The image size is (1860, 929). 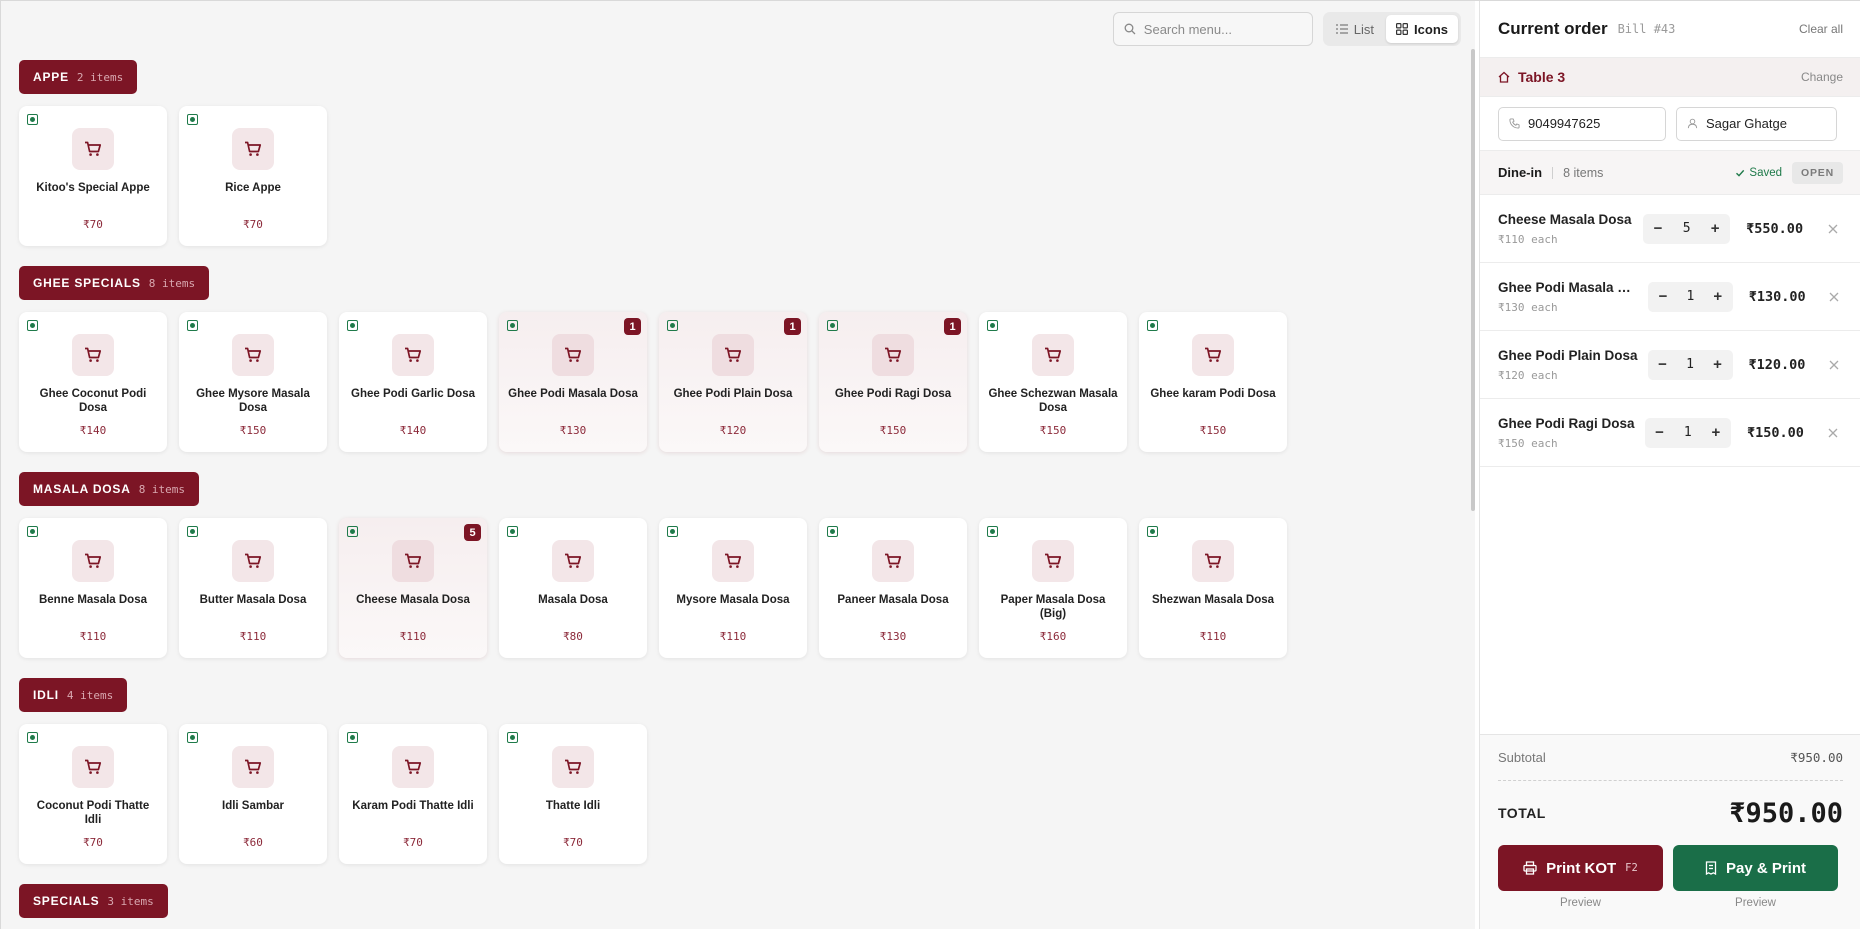 What do you see at coordinates (1670, 877) in the screenshot?
I see `order-actions: Print KOT F2 Preview Pay & Print Preview` at bounding box center [1670, 877].